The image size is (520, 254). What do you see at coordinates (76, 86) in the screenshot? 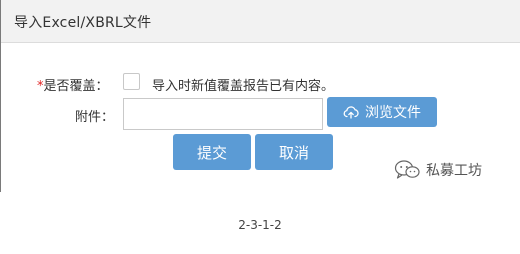
I see `overwrite-label-text: 是否覆盖：` at bounding box center [76, 86].